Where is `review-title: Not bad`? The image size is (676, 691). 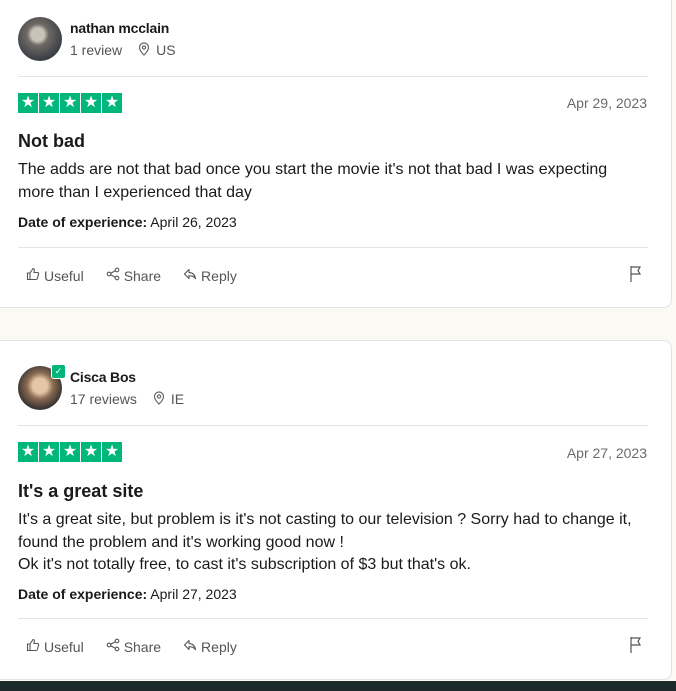
review-title: Not bad is located at coordinates (51, 141).